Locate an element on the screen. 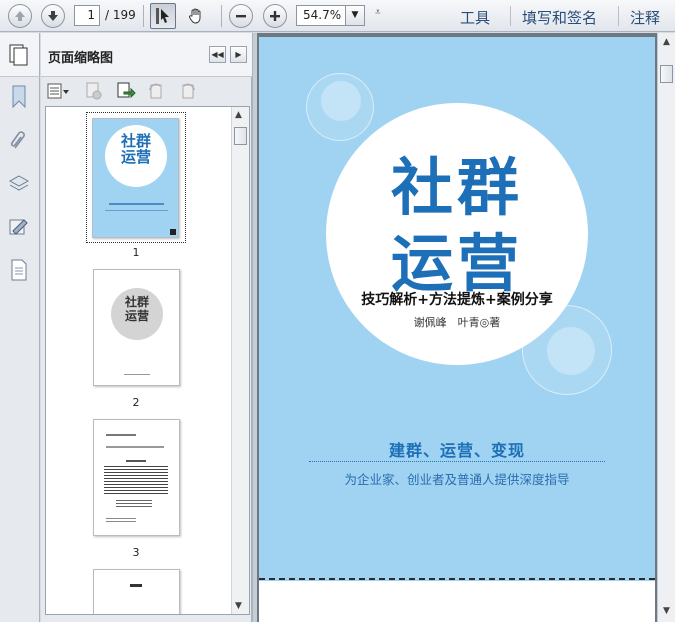 The height and width of the screenshot is (622, 675). page-number-input: 1 is located at coordinates (87, 15).